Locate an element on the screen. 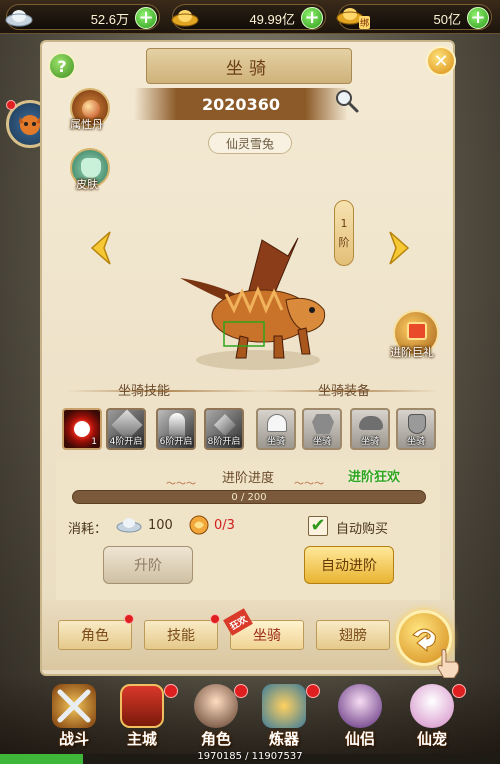 The image size is (500, 764). pointing-hand-icon is located at coordinates (449, 663).